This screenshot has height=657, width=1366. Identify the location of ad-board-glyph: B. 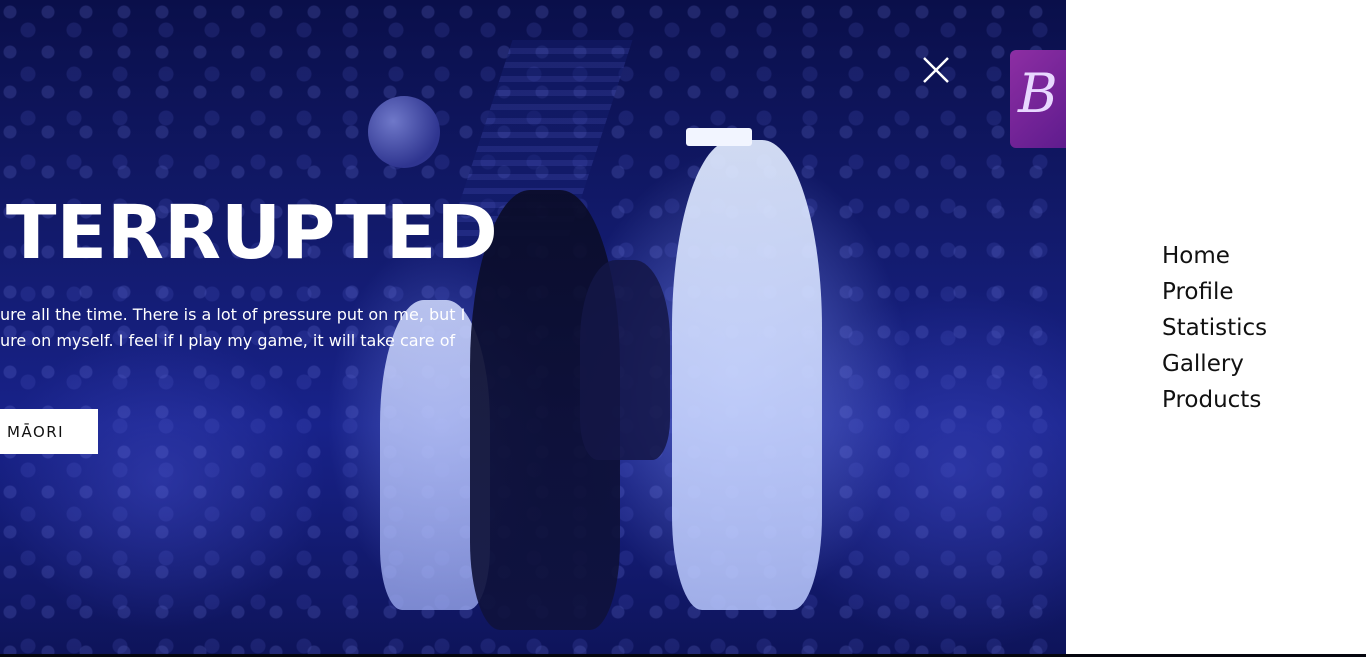
(1038, 93).